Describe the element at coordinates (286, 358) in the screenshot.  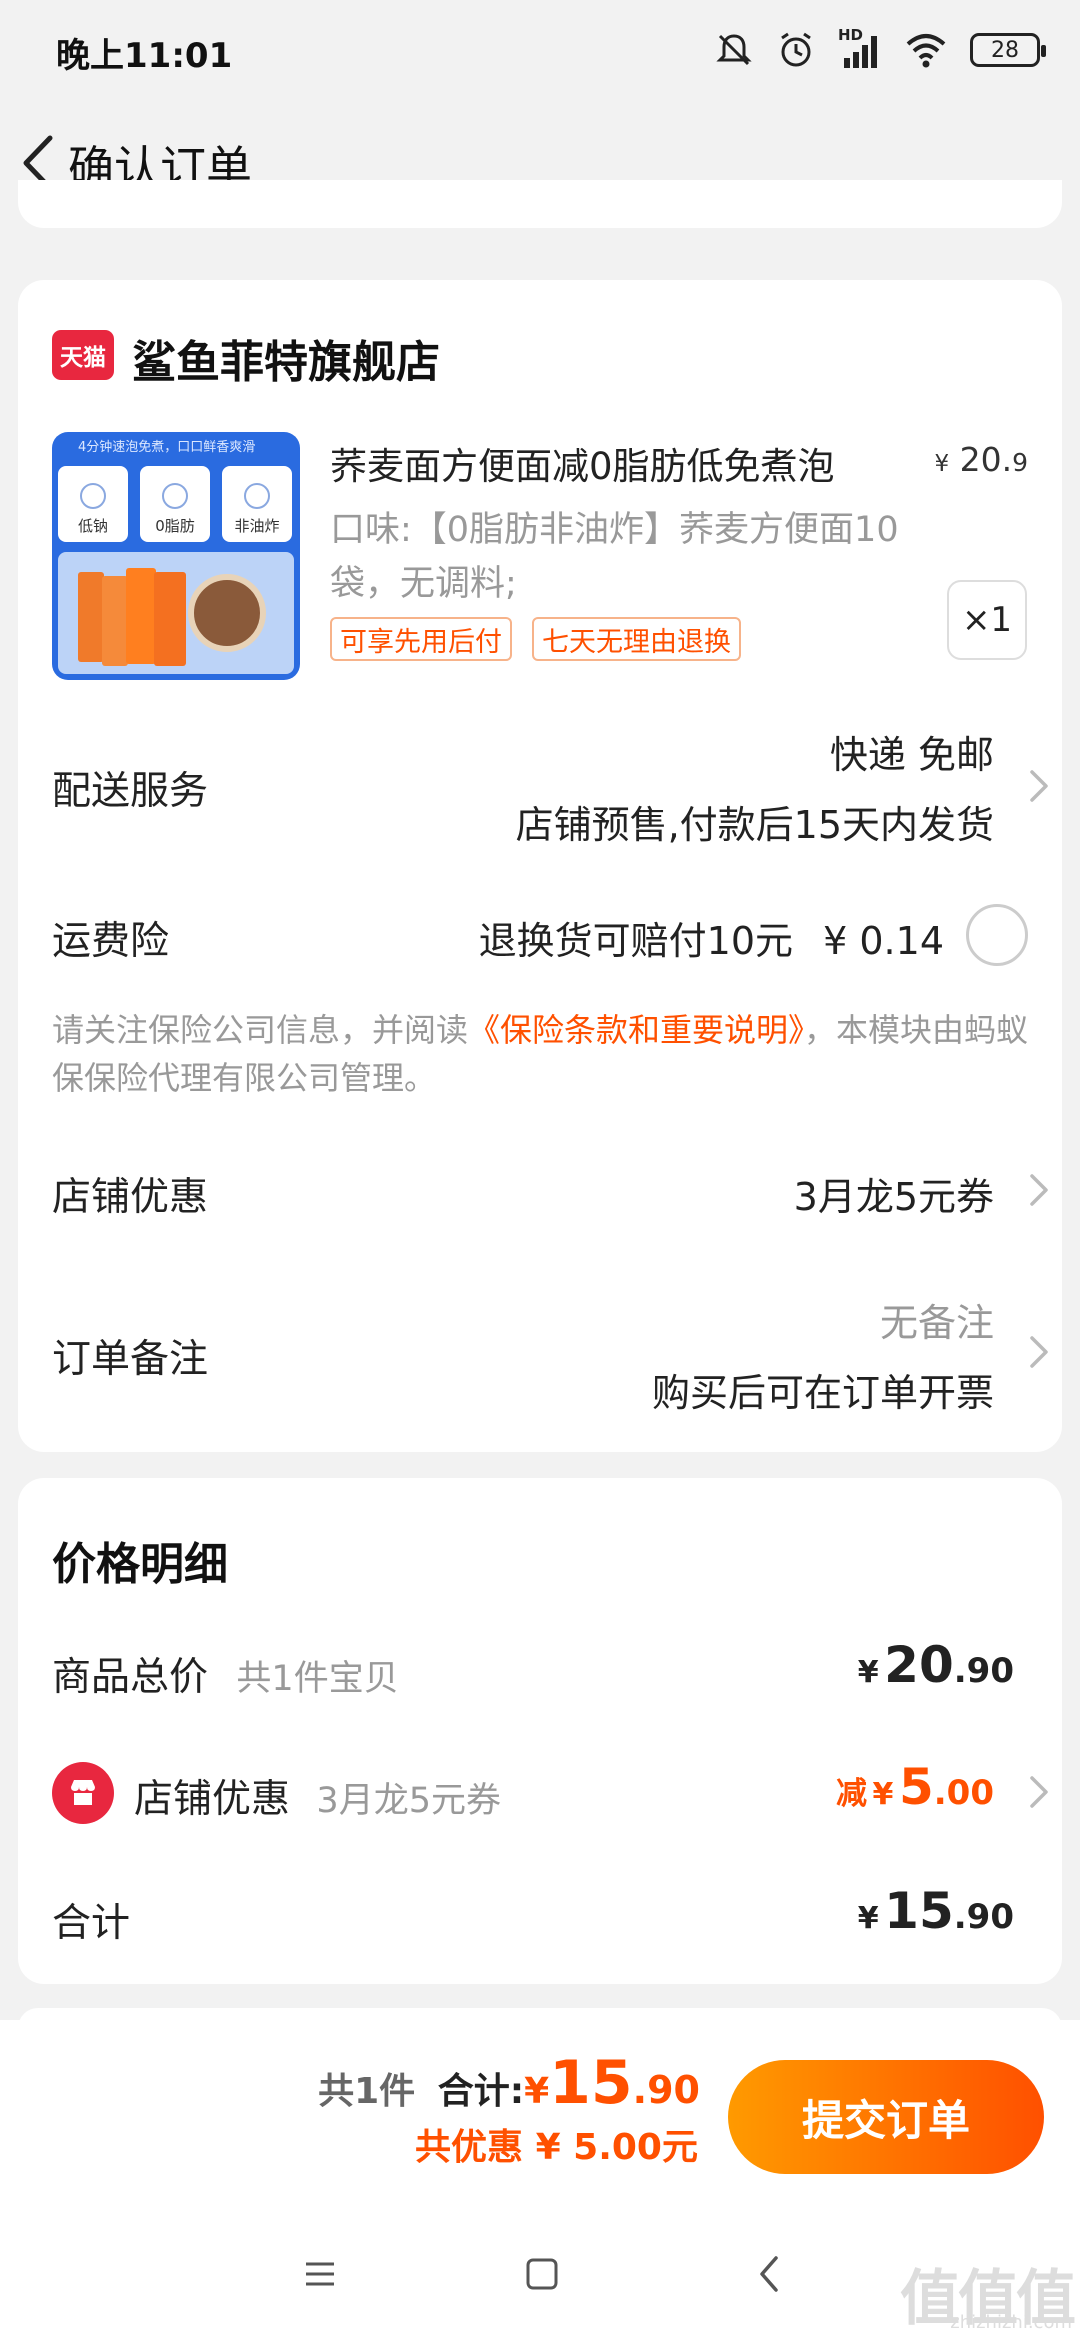
I see `store-name: 鲨鱼菲特旗舰店` at that location.